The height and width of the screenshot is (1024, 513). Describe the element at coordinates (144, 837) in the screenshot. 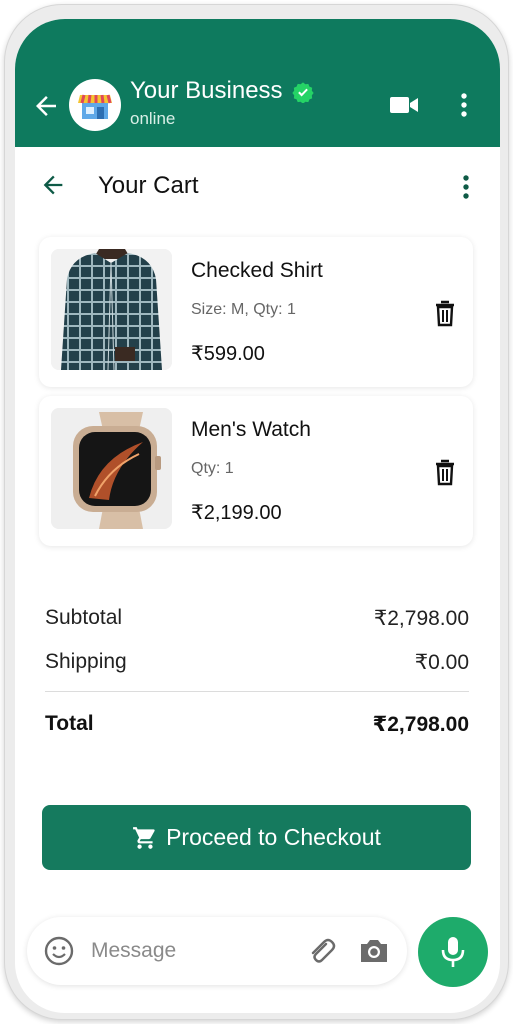

I see `cart-icon` at that location.